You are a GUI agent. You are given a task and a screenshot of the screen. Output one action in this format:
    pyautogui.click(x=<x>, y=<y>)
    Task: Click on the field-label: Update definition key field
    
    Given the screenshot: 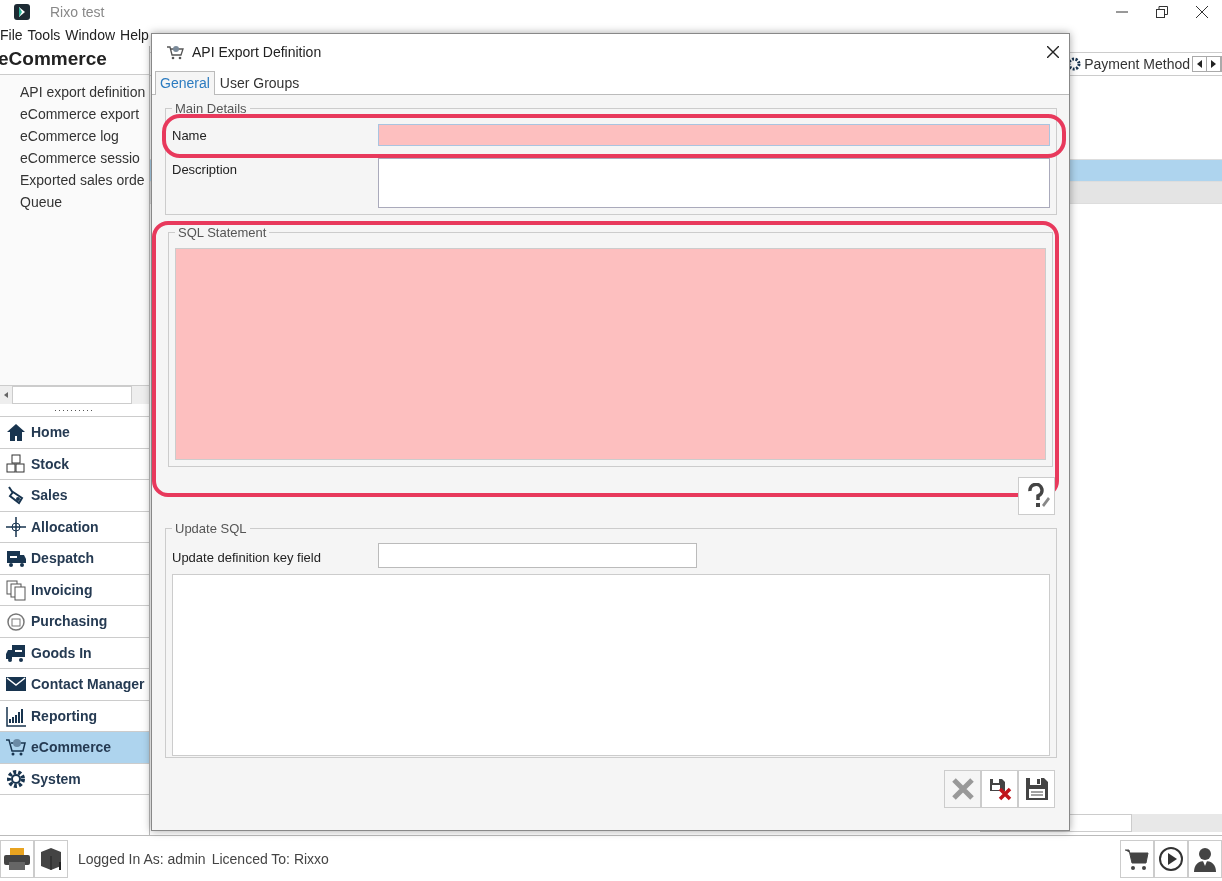 What is the action you would take?
    pyautogui.click(x=247, y=556)
    